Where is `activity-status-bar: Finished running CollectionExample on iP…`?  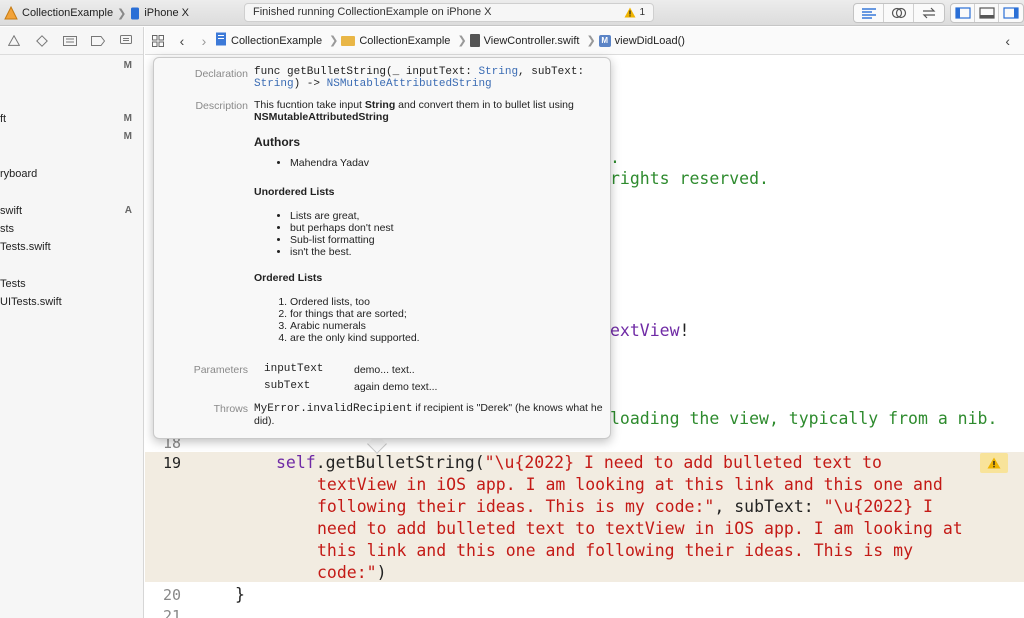 activity-status-bar: Finished running CollectionExample on iP… is located at coordinates (449, 12).